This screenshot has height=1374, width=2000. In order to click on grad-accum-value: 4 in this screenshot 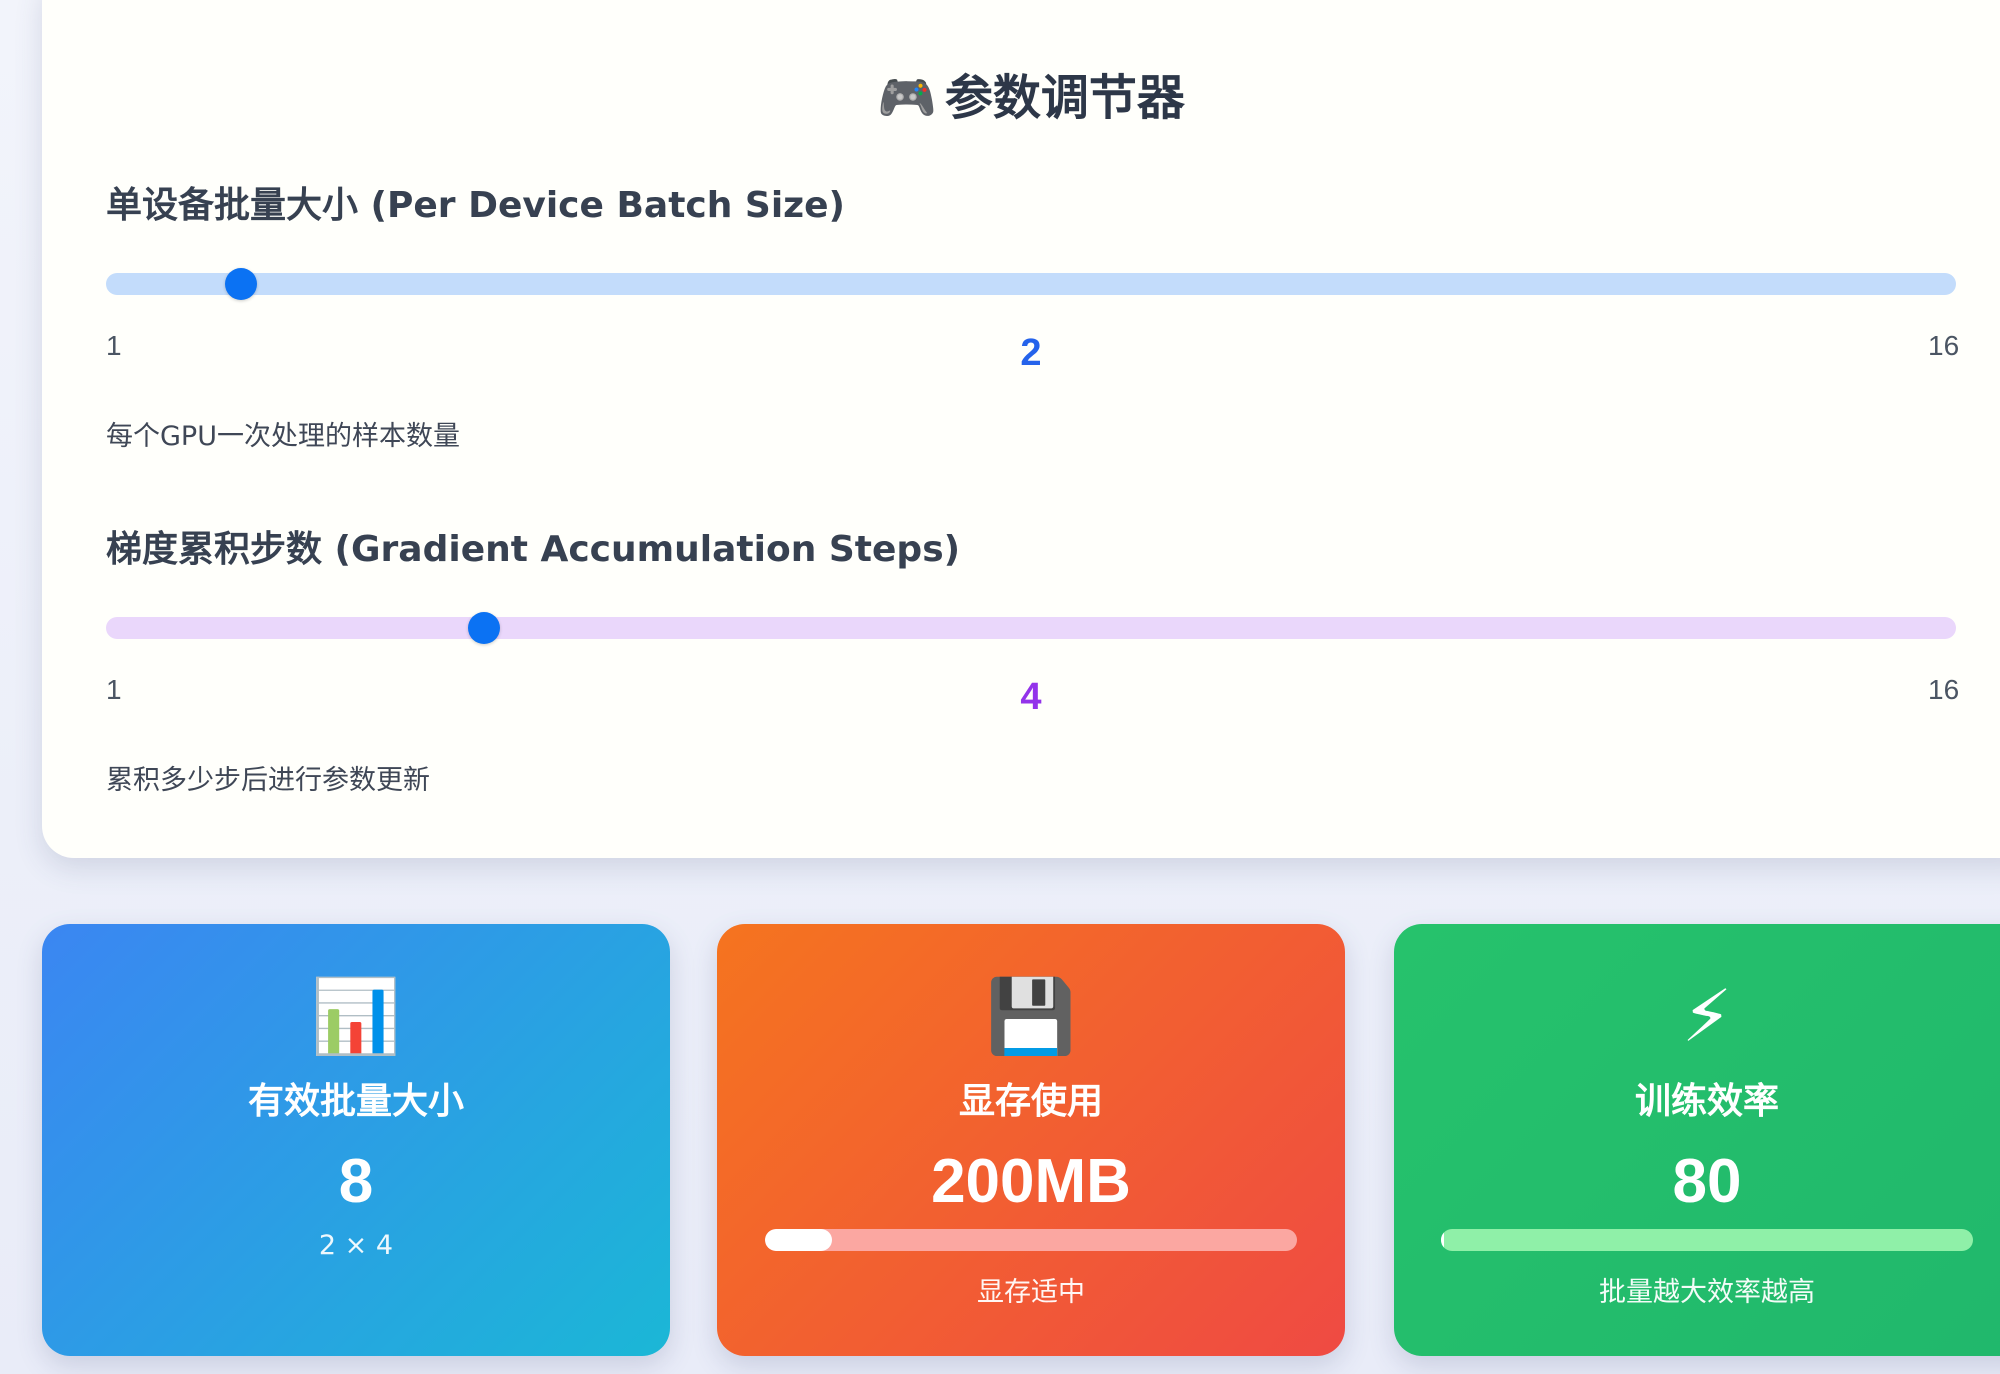, I will do `click(1031, 697)`.